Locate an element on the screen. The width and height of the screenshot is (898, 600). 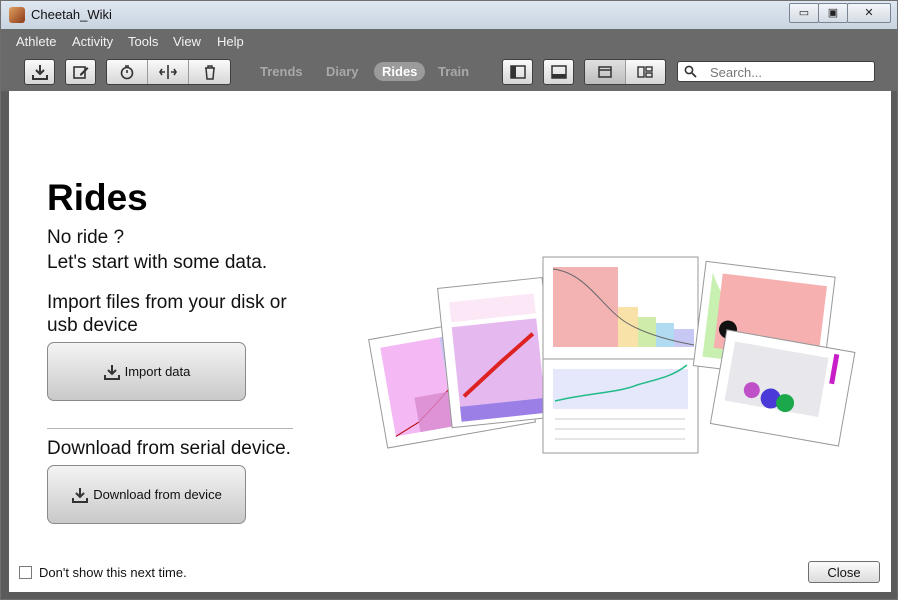
toolbar: Trends Diary Rides Train is located at coordinates (449, 72).